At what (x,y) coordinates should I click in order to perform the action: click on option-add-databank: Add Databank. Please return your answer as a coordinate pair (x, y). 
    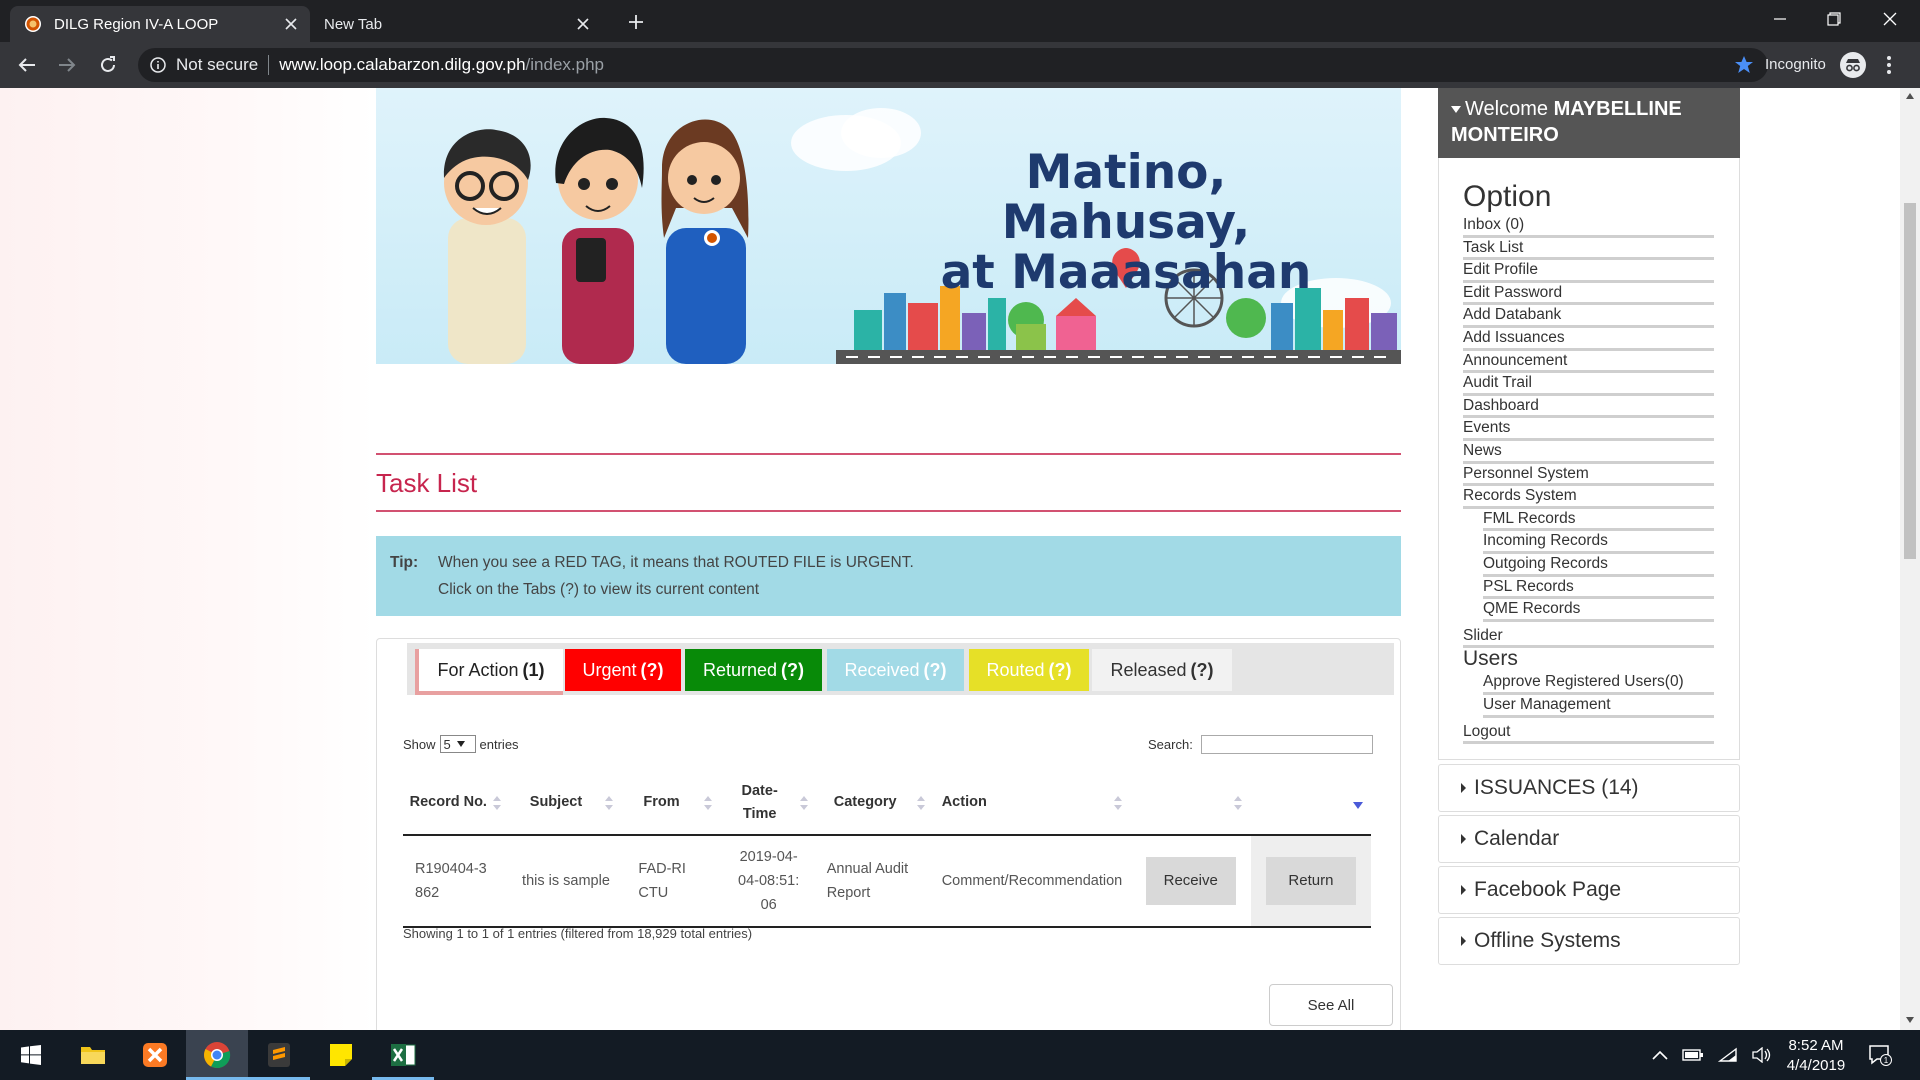
    Looking at the image, I should click on (1588, 316).